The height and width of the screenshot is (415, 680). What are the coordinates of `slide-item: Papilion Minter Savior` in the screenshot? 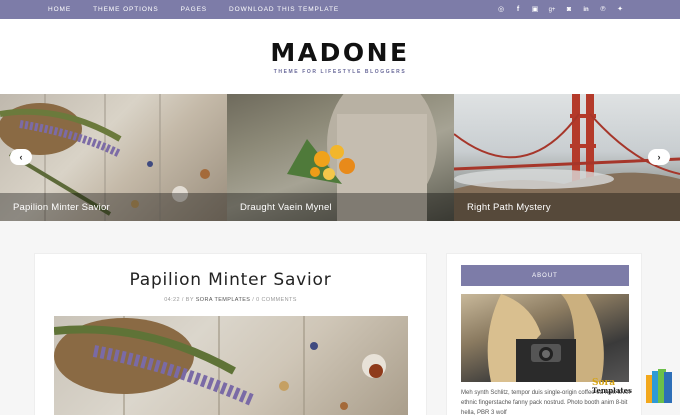 It's located at (113, 157).